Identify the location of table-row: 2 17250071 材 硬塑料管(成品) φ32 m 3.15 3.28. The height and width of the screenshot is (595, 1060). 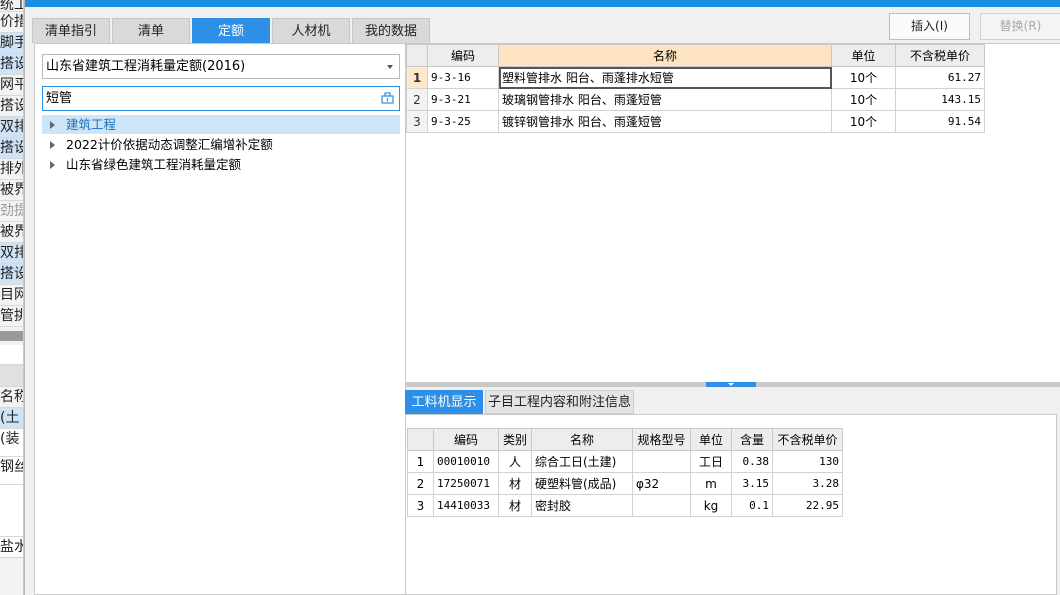
(625, 483).